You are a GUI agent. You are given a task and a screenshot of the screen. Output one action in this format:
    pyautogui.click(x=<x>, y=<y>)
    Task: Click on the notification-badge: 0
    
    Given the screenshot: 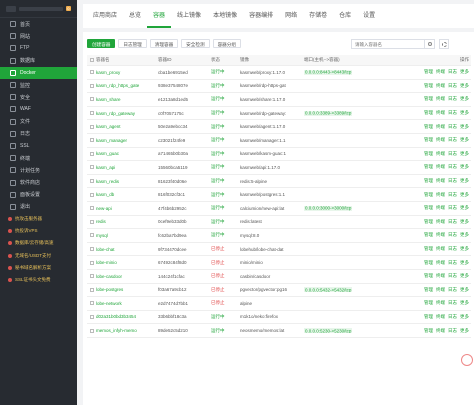 What is the action you would take?
    pyautogui.click(x=68, y=8)
    